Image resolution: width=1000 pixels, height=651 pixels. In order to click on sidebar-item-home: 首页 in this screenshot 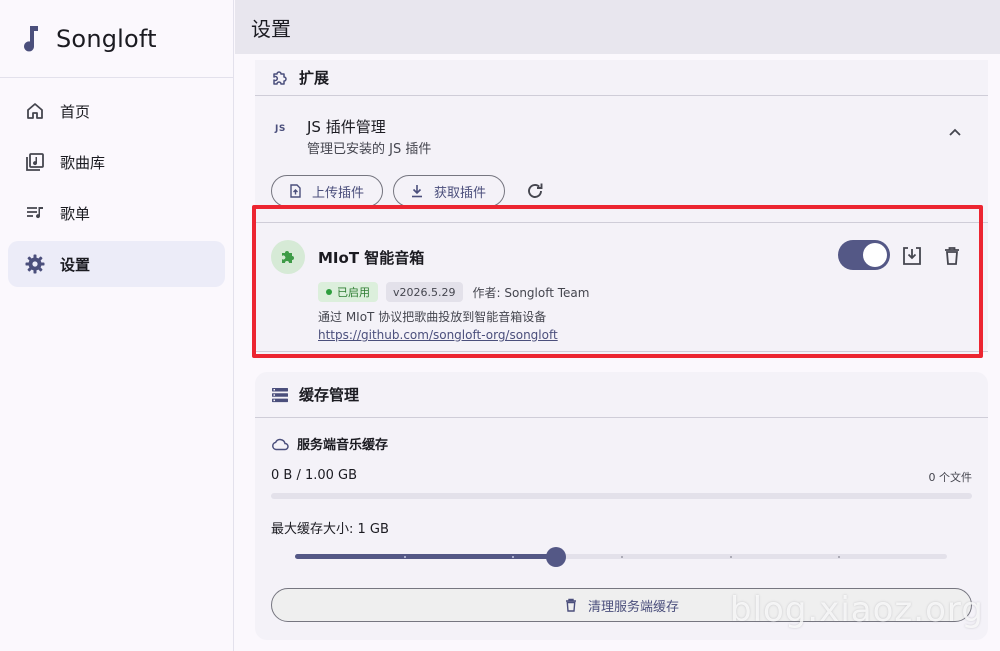, I will do `click(116, 111)`.